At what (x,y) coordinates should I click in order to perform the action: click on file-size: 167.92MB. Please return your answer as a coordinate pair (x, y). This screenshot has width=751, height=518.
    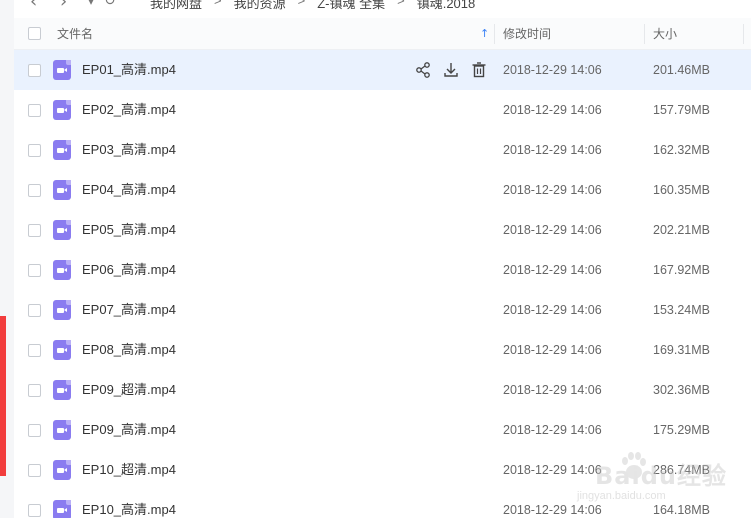
    Looking at the image, I should click on (681, 270).